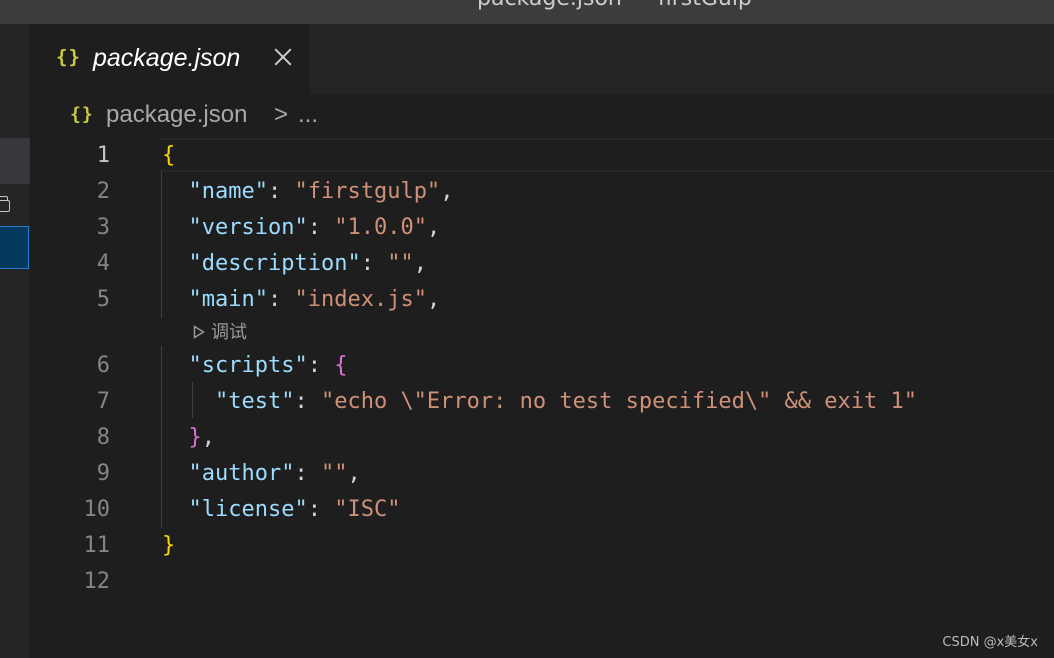 Image resolution: width=1054 pixels, height=658 pixels. Describe the element at coordinates (367, 509) in the screenshot. I see `code-token: "ISC"` at that location.